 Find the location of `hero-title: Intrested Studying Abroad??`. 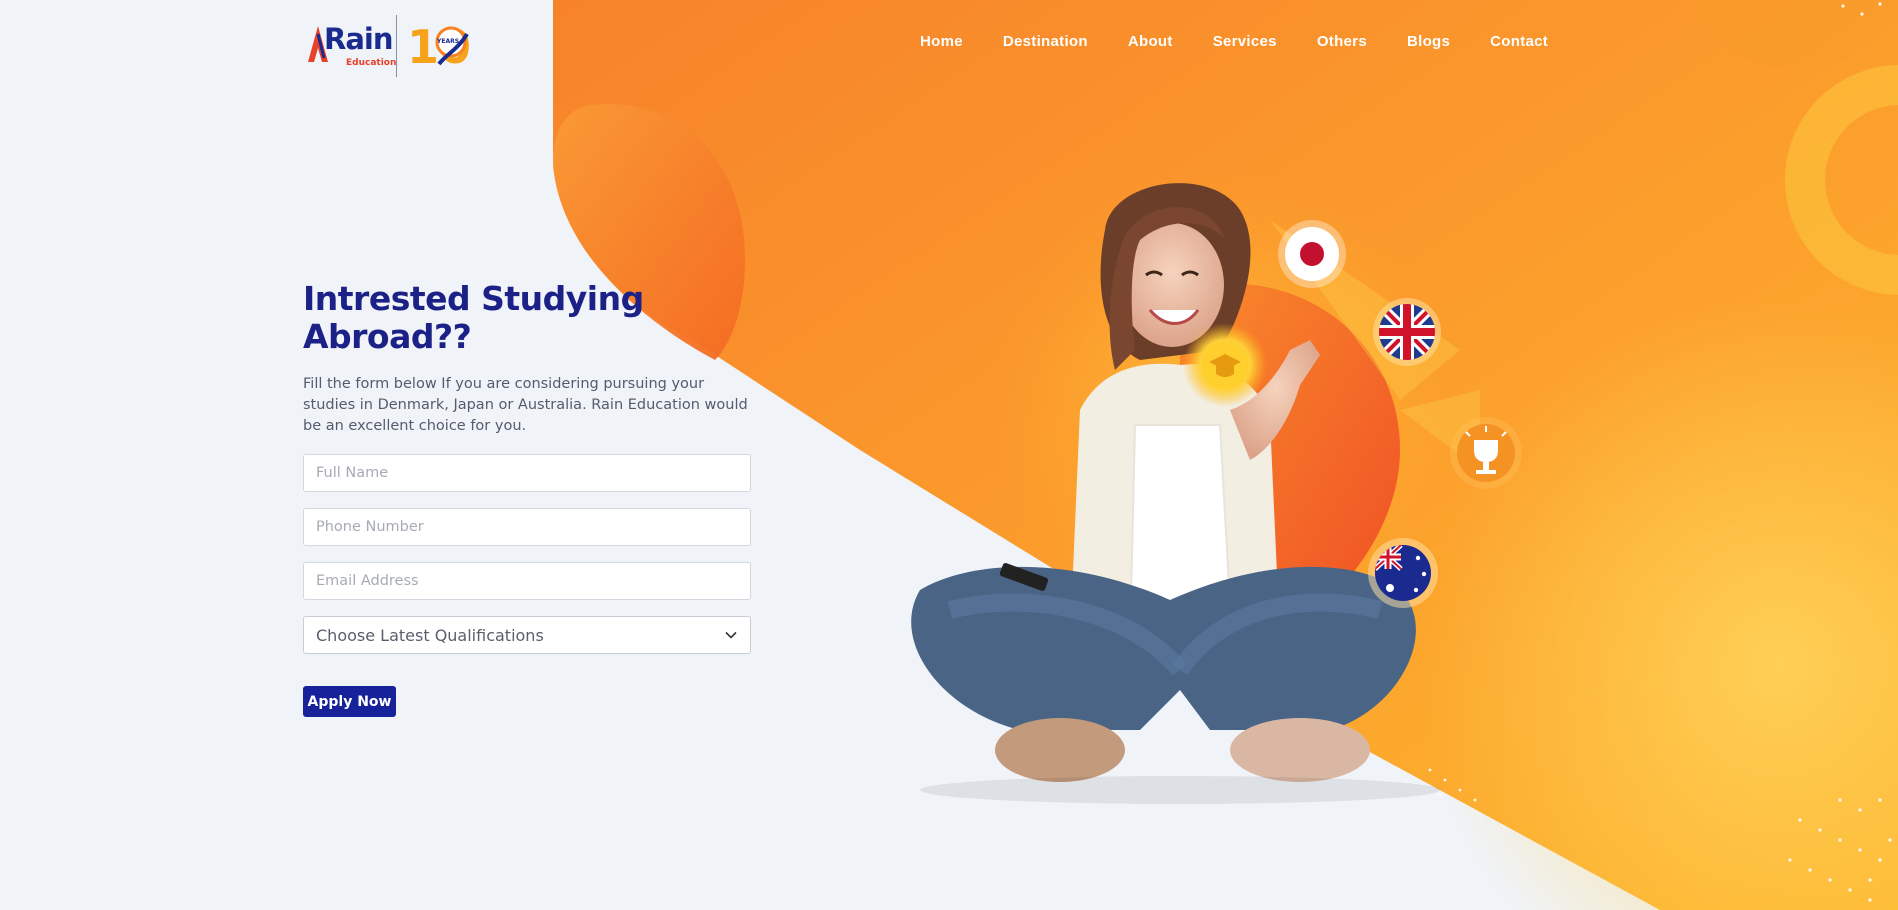

hero-title: Intrested Studying Abroad?? is located at coordinates (473, 317).